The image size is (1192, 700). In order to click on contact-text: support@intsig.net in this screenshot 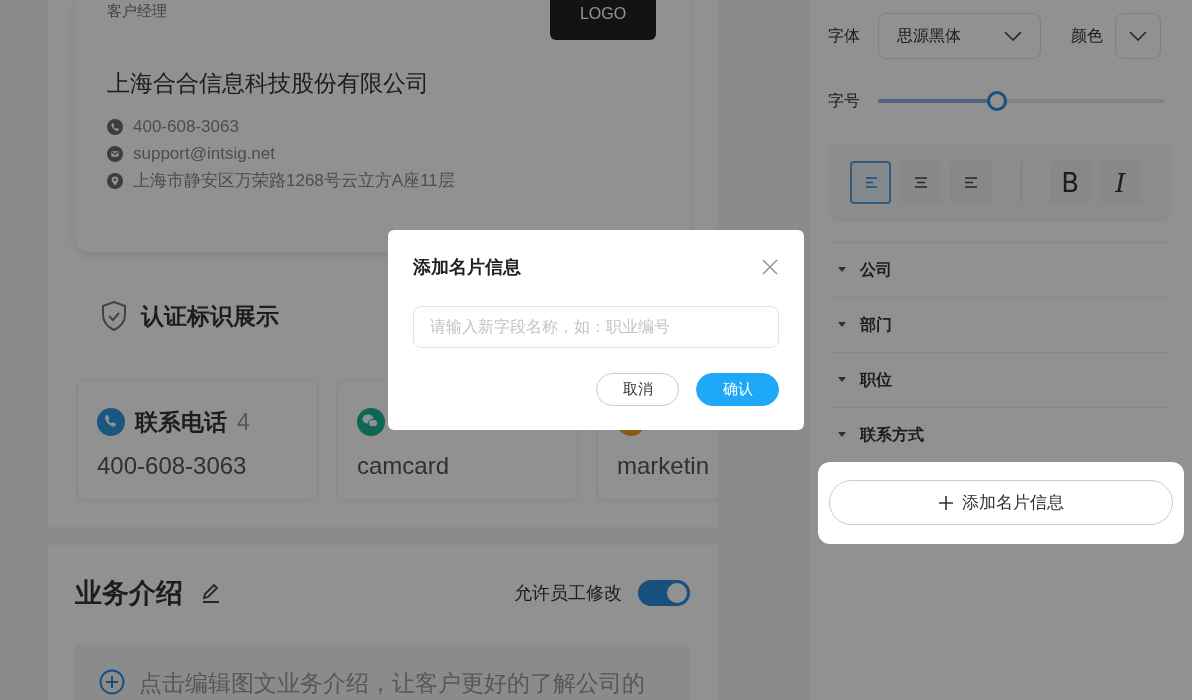, I will do `click(204, 153)`.